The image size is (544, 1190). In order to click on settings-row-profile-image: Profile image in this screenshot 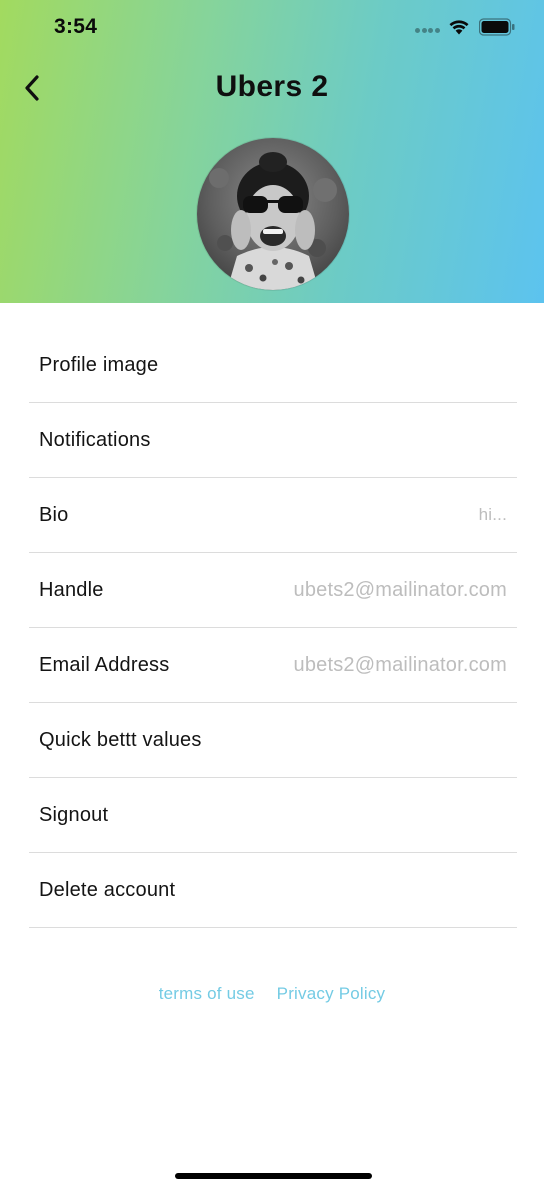, I will do `click(273, 365)`.